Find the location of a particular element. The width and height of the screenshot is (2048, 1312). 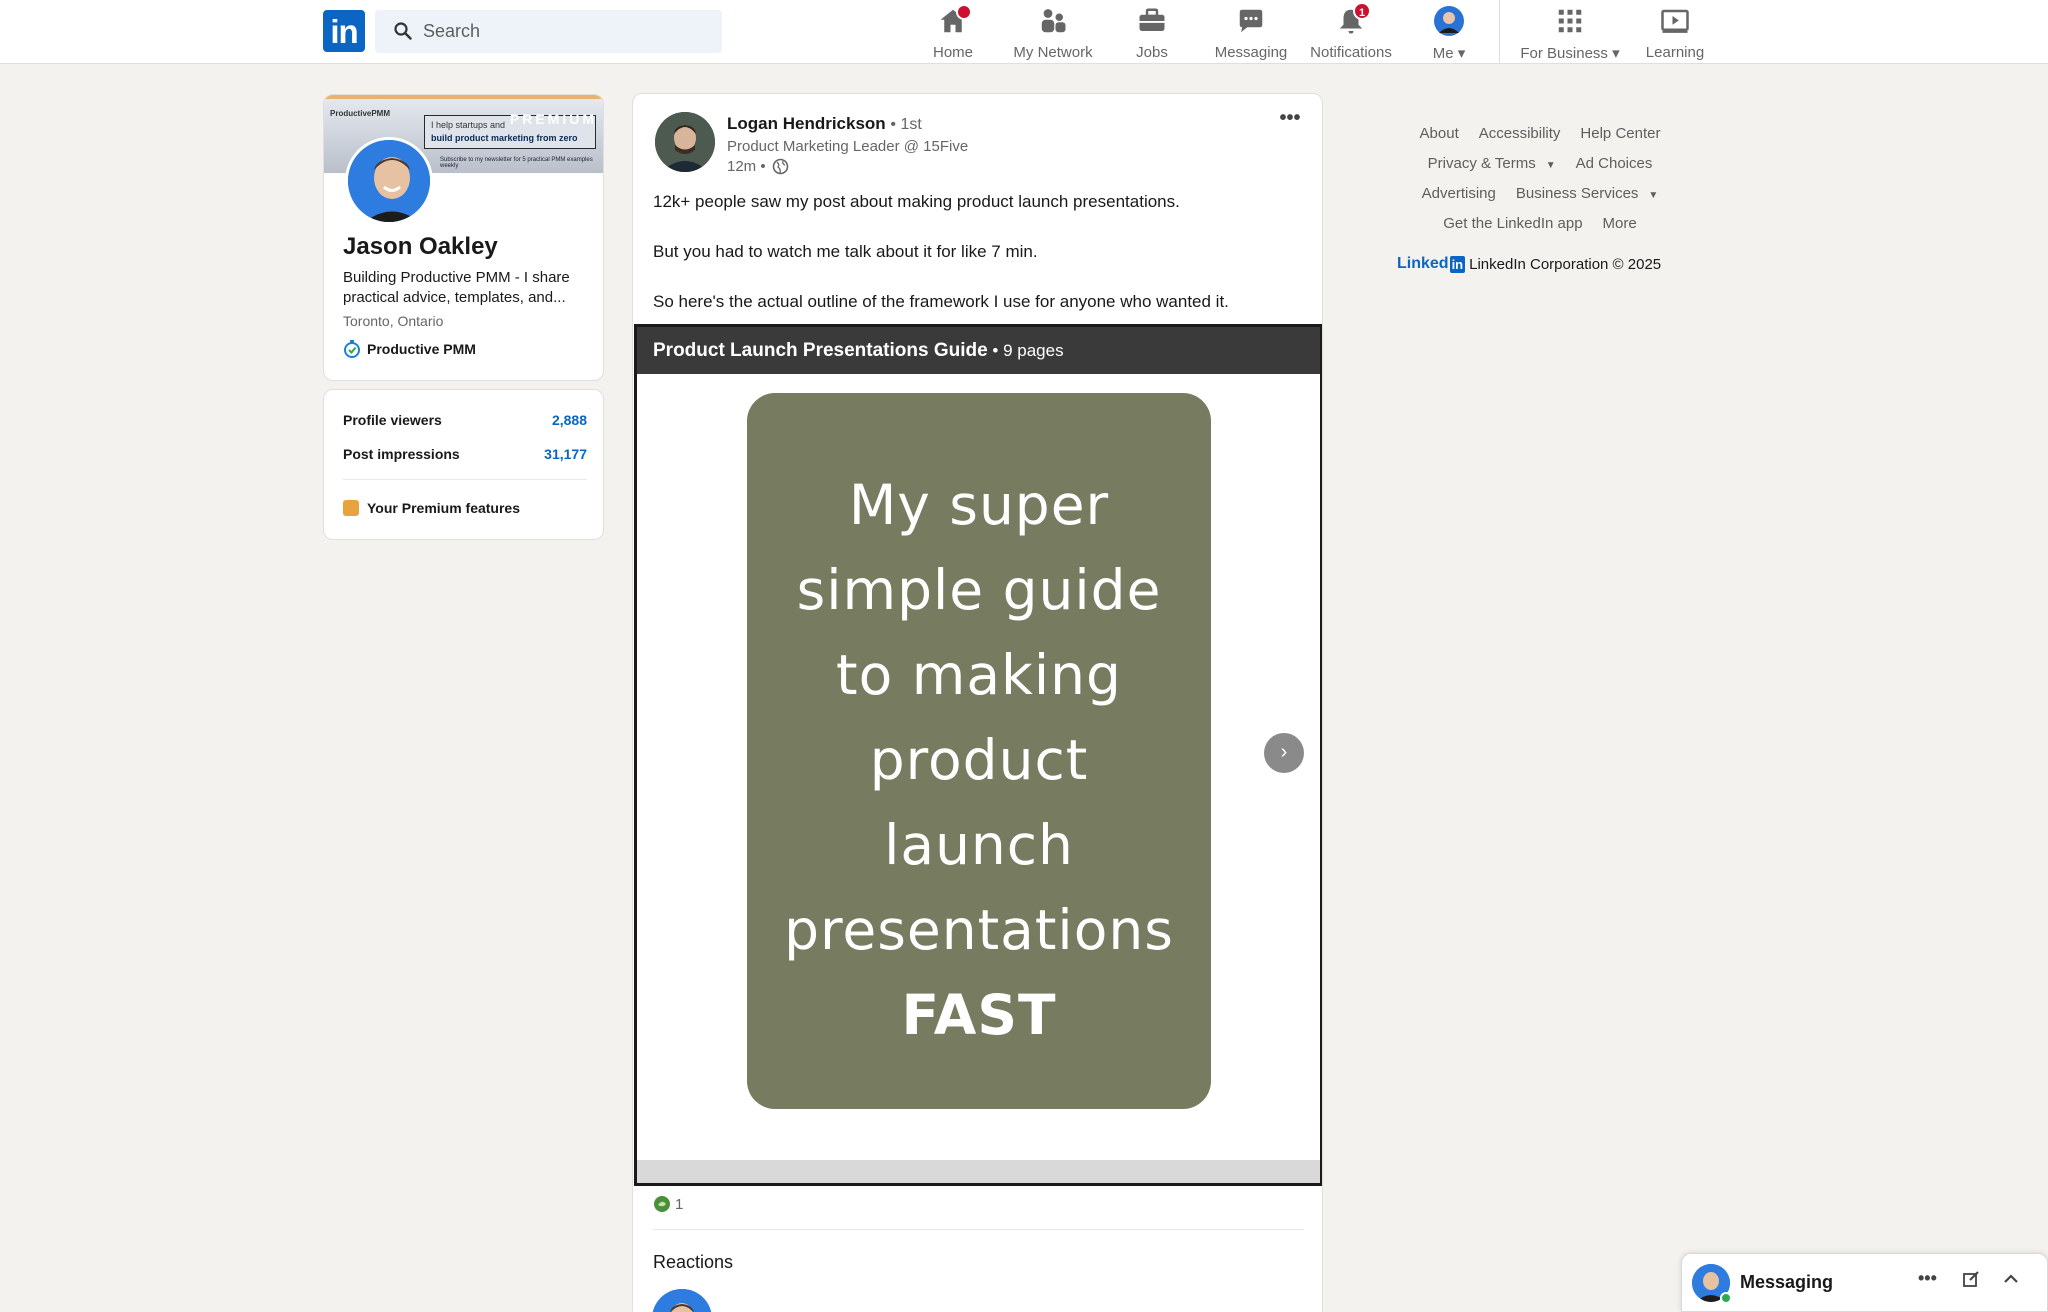

search-icon is located at coordinates (403, 31).